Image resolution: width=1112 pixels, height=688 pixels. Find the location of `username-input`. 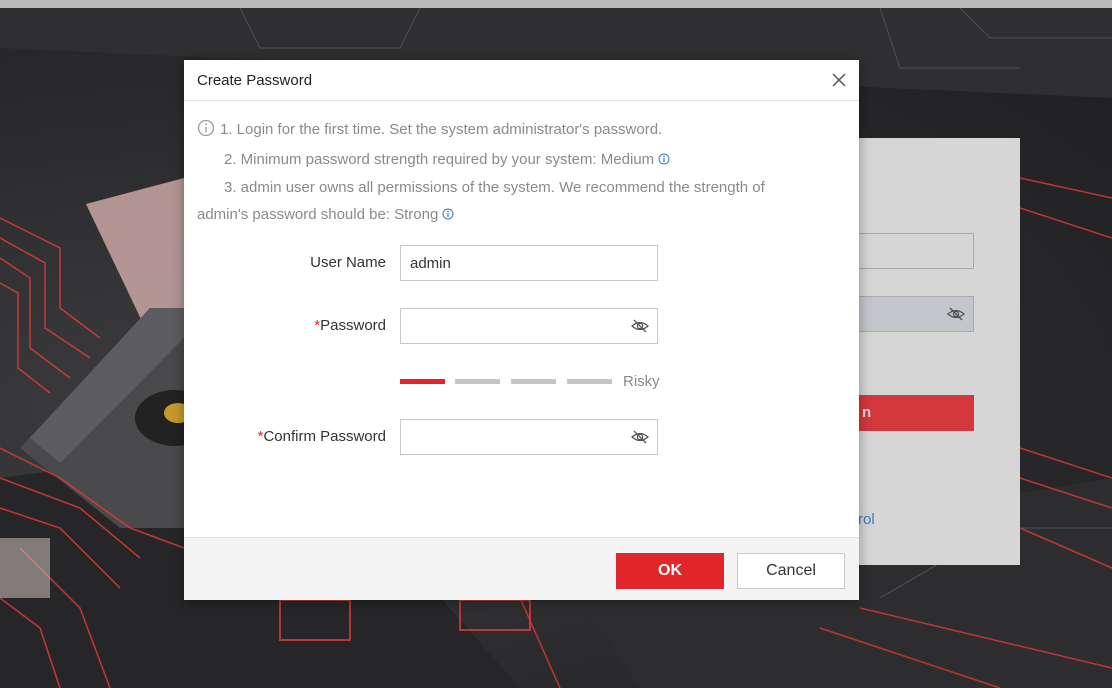

username-input is located at coordinates (529, 263).